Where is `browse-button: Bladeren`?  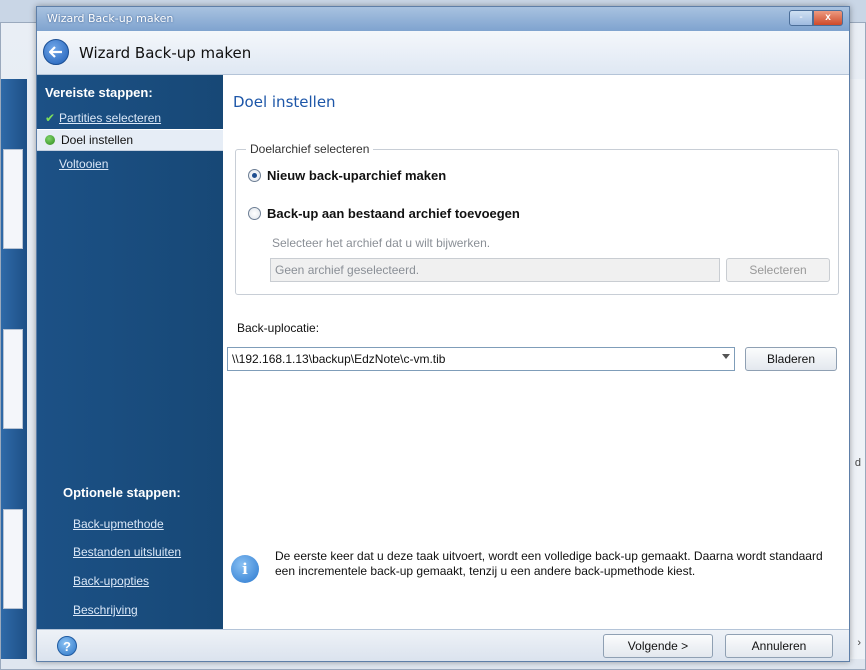
browse-button: Bladeren is located at coordinates (791, 359).